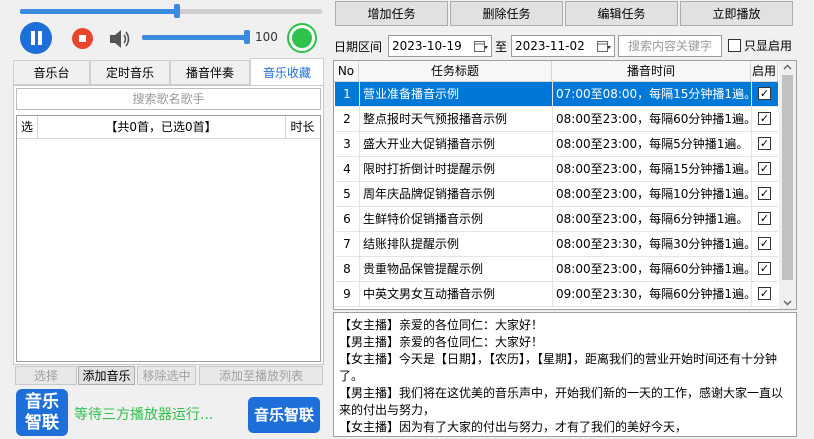 Image resolution: width=814 pixels, height=439 pixels. Describe the element at coordinates (456, 244) in the screenshot. I see `task-title: 结账排队提醒示例` at that location.